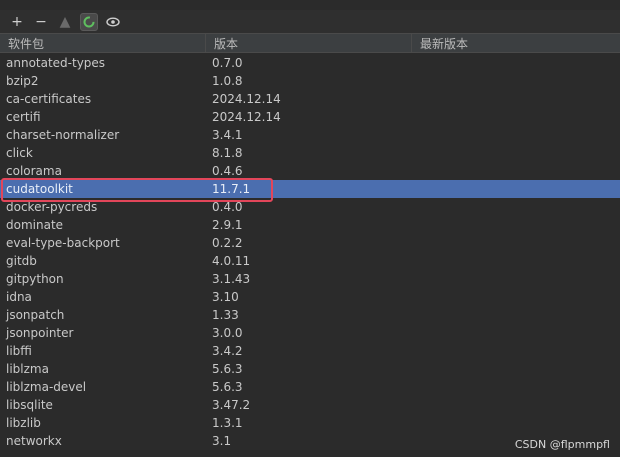  Describe the element at coordinates (310, 135) in the screenshot. I see `table-row: charset-normalizer 3.4.1` at that location.